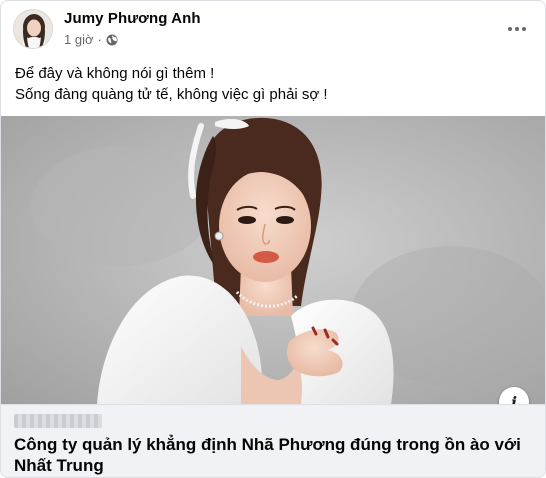  What do you see at coordinates (132, 18) in the screenshot?
I see `author-name: Jumy Phương Anh` at bounding box center [132, 18].